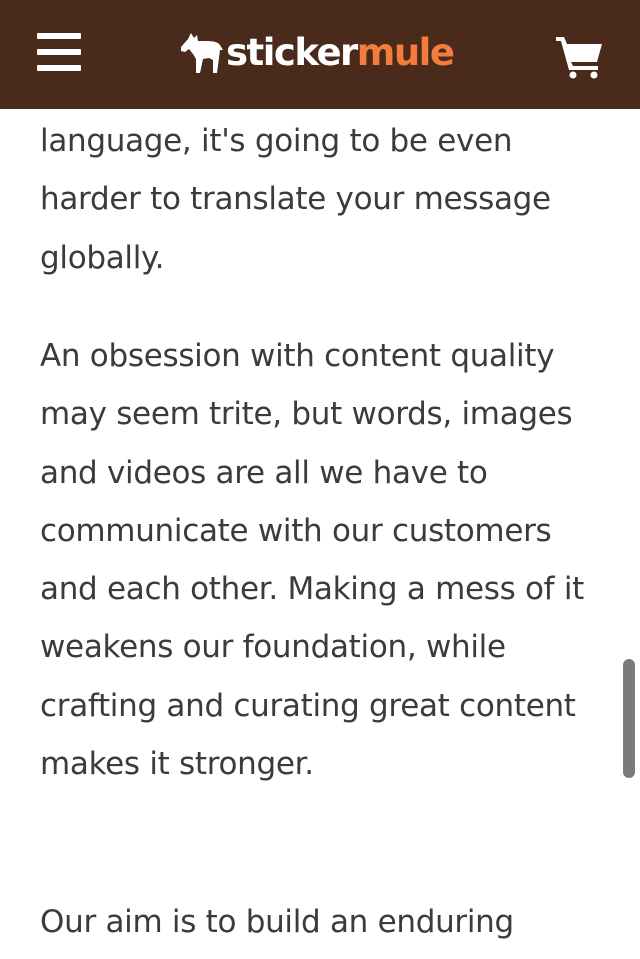 The width and height of the screenshot is (640, 959). I want to click on stickermule-logo: stickermule, so click(316, 53).